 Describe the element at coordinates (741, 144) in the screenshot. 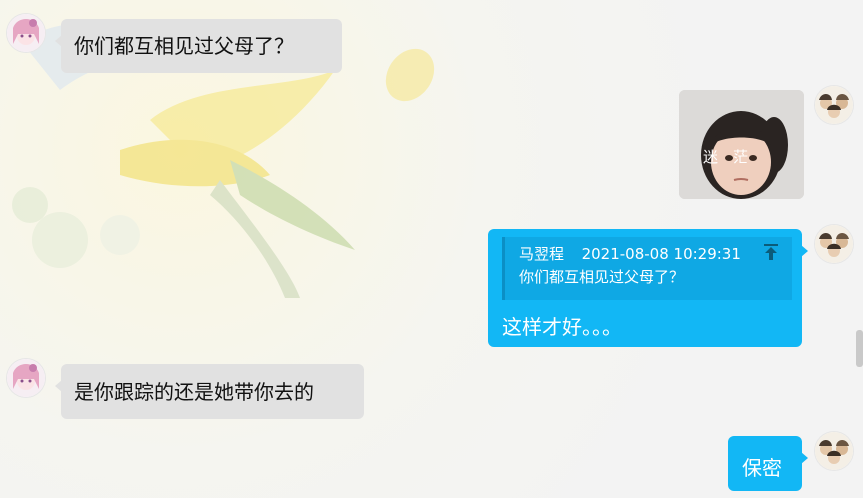

I see `sent-image: 迷 茫` at that location.